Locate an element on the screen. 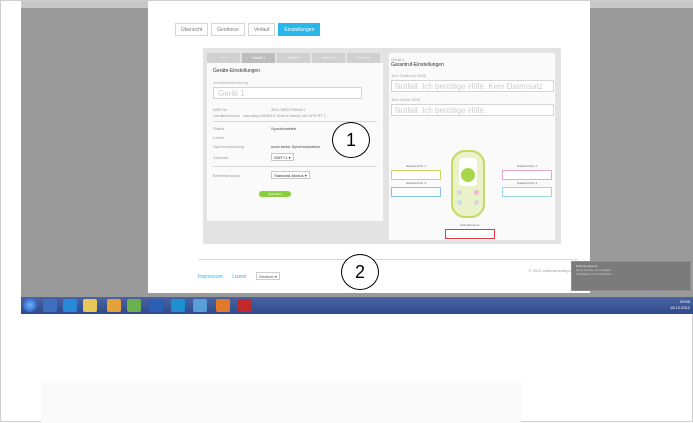  sos-number-input is located at coordinates (470, 234).